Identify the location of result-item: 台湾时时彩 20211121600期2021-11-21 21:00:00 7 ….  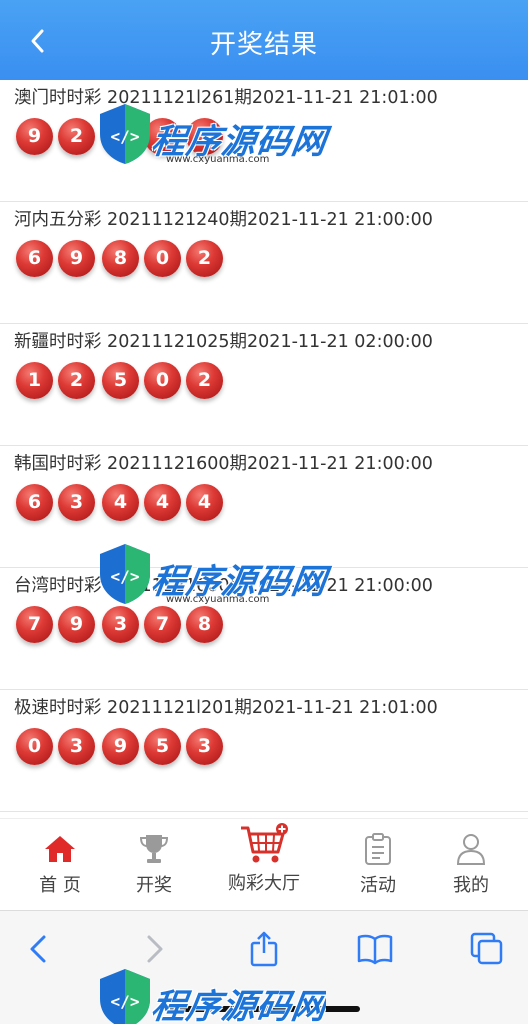
(264, 629).